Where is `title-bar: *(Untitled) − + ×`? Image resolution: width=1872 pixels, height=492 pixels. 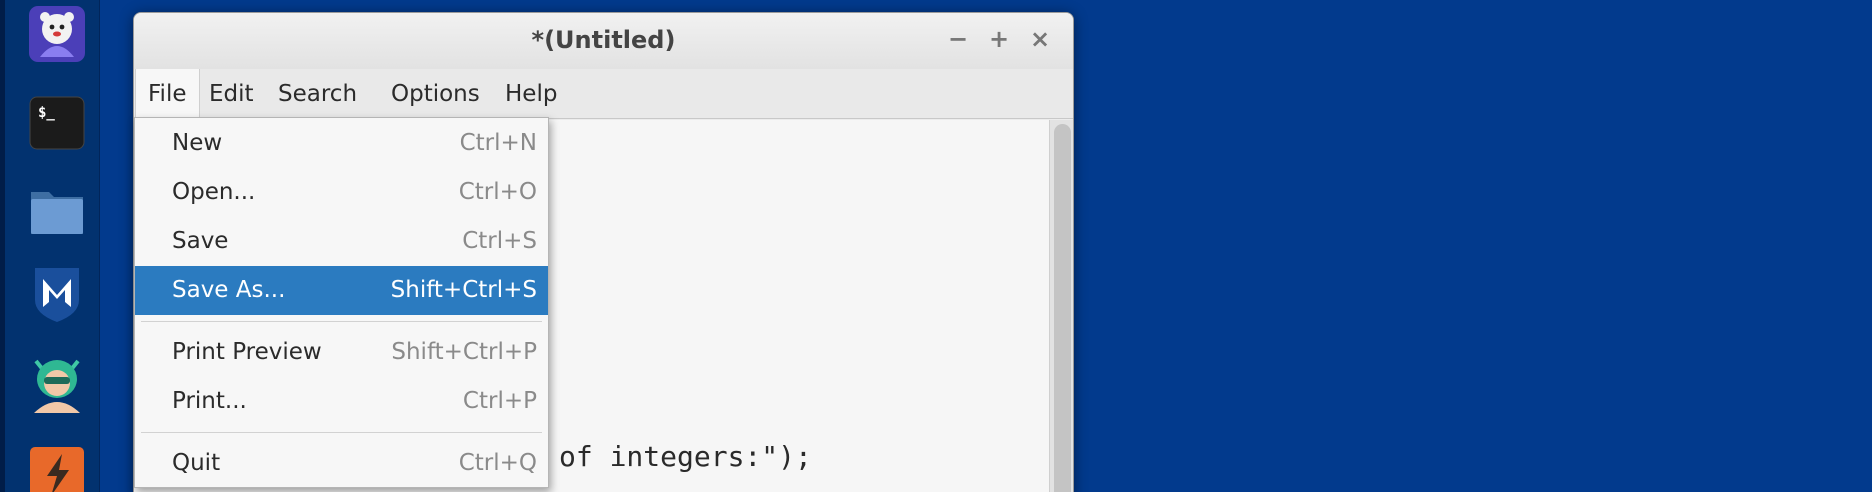 title-bar: *(Untitled) − + × is located at coordinates (603, 41).